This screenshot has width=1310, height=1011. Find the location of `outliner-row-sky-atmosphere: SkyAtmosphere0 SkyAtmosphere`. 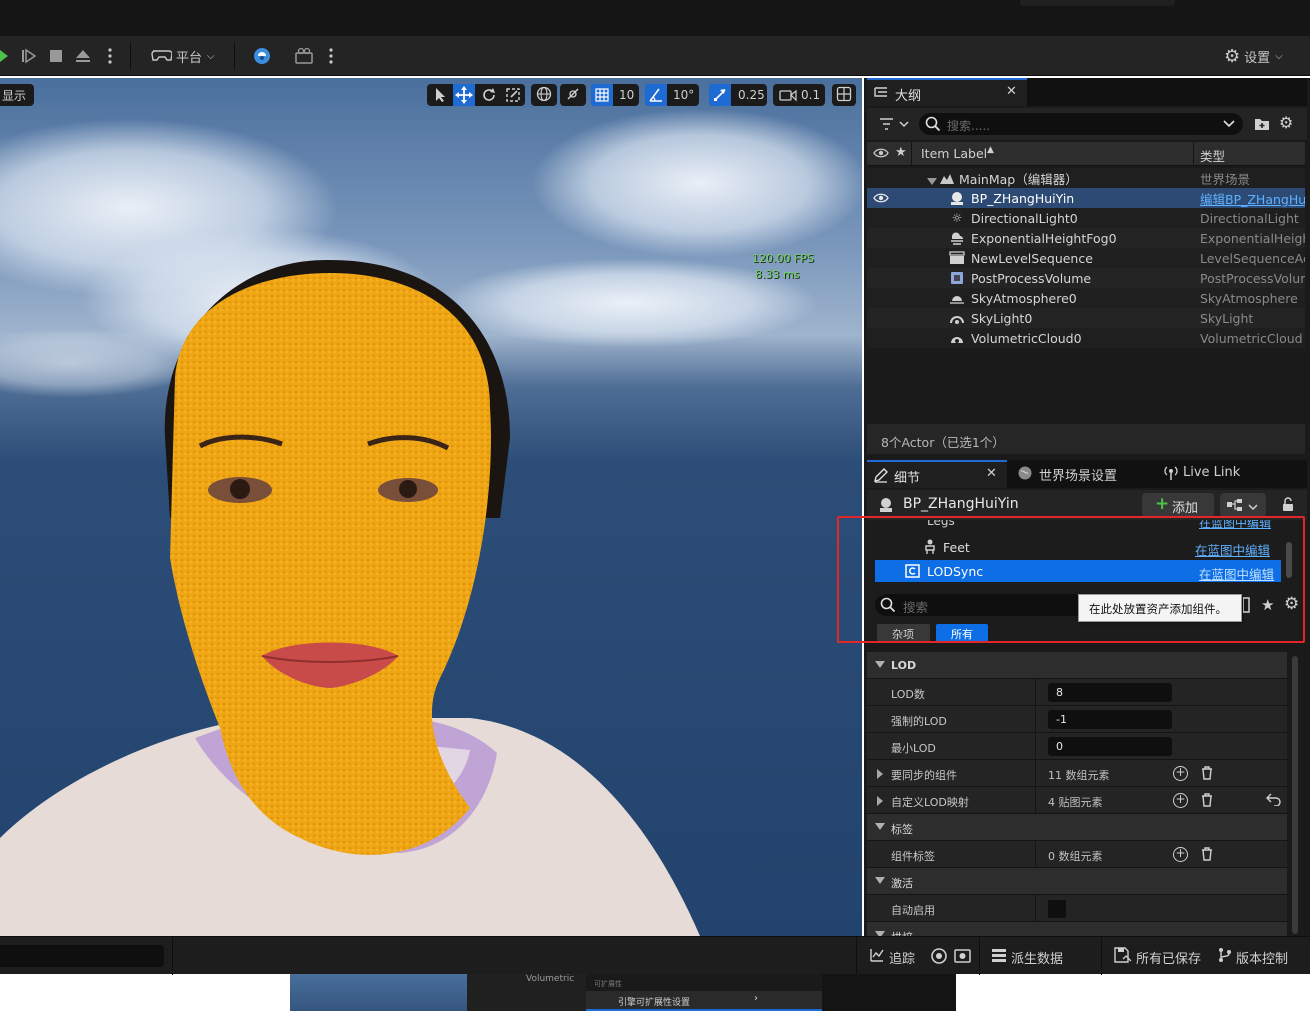

outliner-row-sky-atmosphere: SkyAtmosphere0 SkyAtmosphere is located at coordinates (1086, 298).